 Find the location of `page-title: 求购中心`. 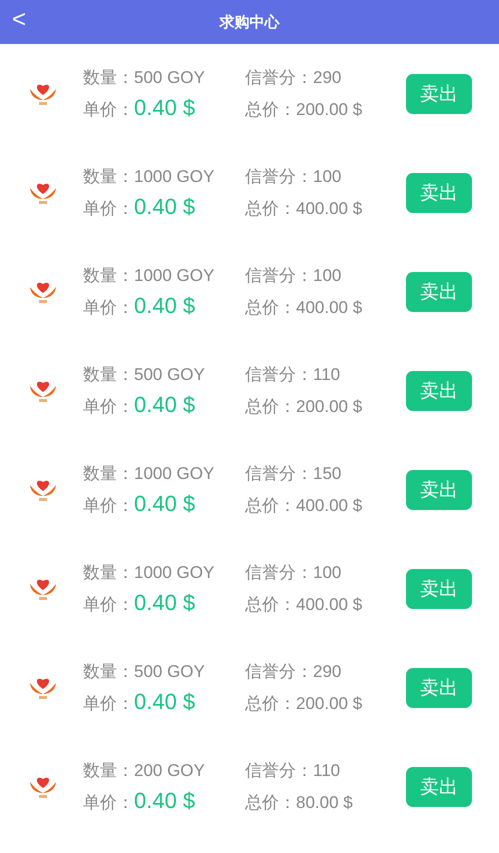

page-title: 求购中心 is located at coordinates (250, 22).